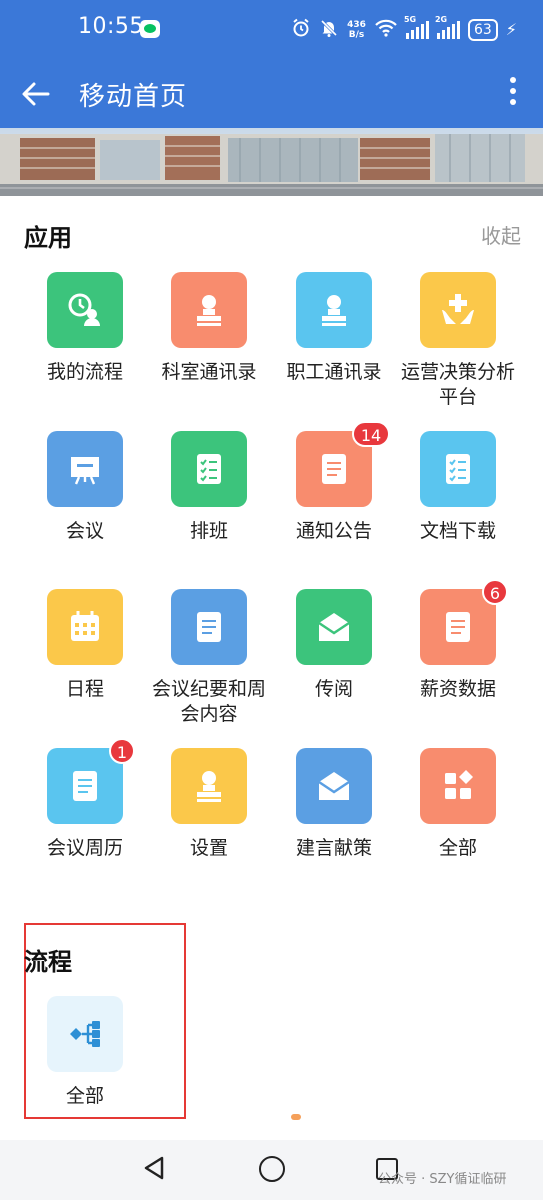 The image size is (543, 1200). I want to click on header-banner-image, so click(271, 162).